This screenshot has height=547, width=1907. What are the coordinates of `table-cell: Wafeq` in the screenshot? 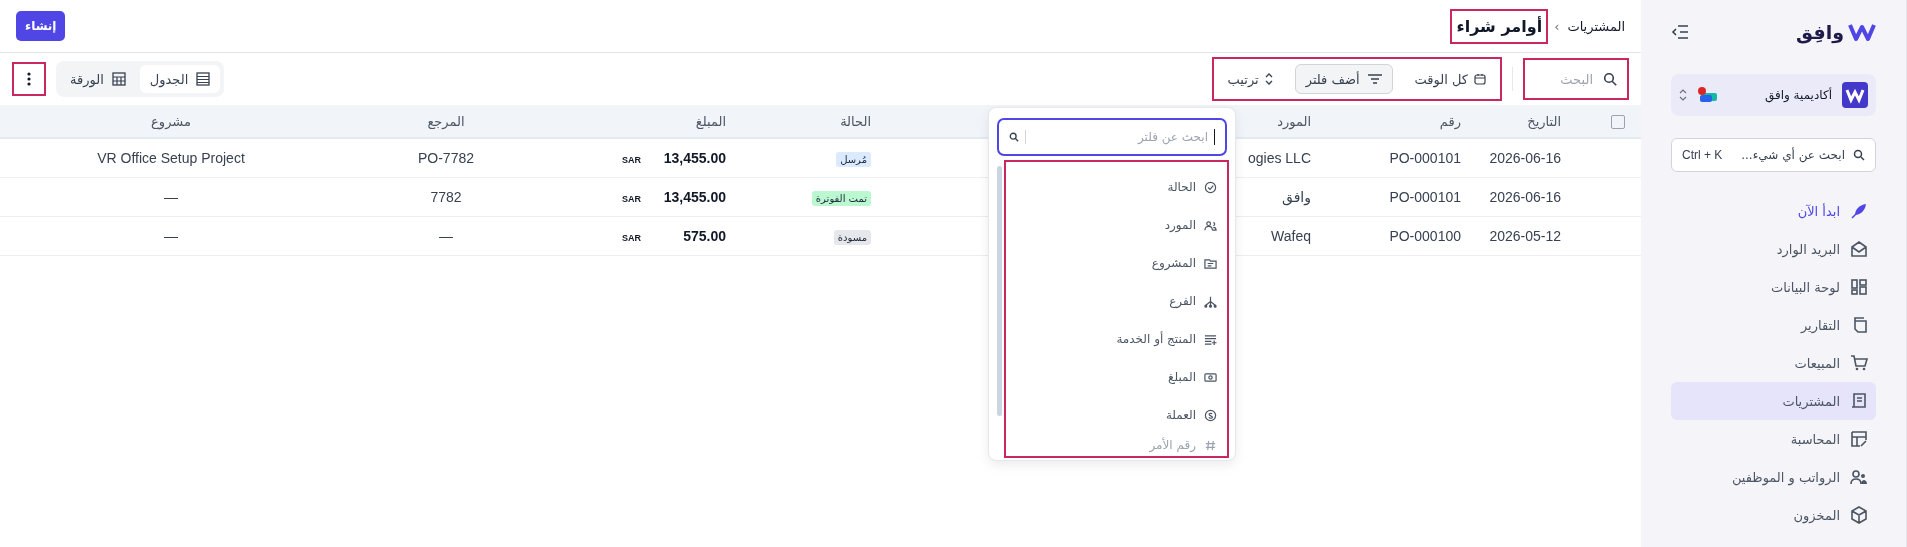 It's located at (1291, 236).